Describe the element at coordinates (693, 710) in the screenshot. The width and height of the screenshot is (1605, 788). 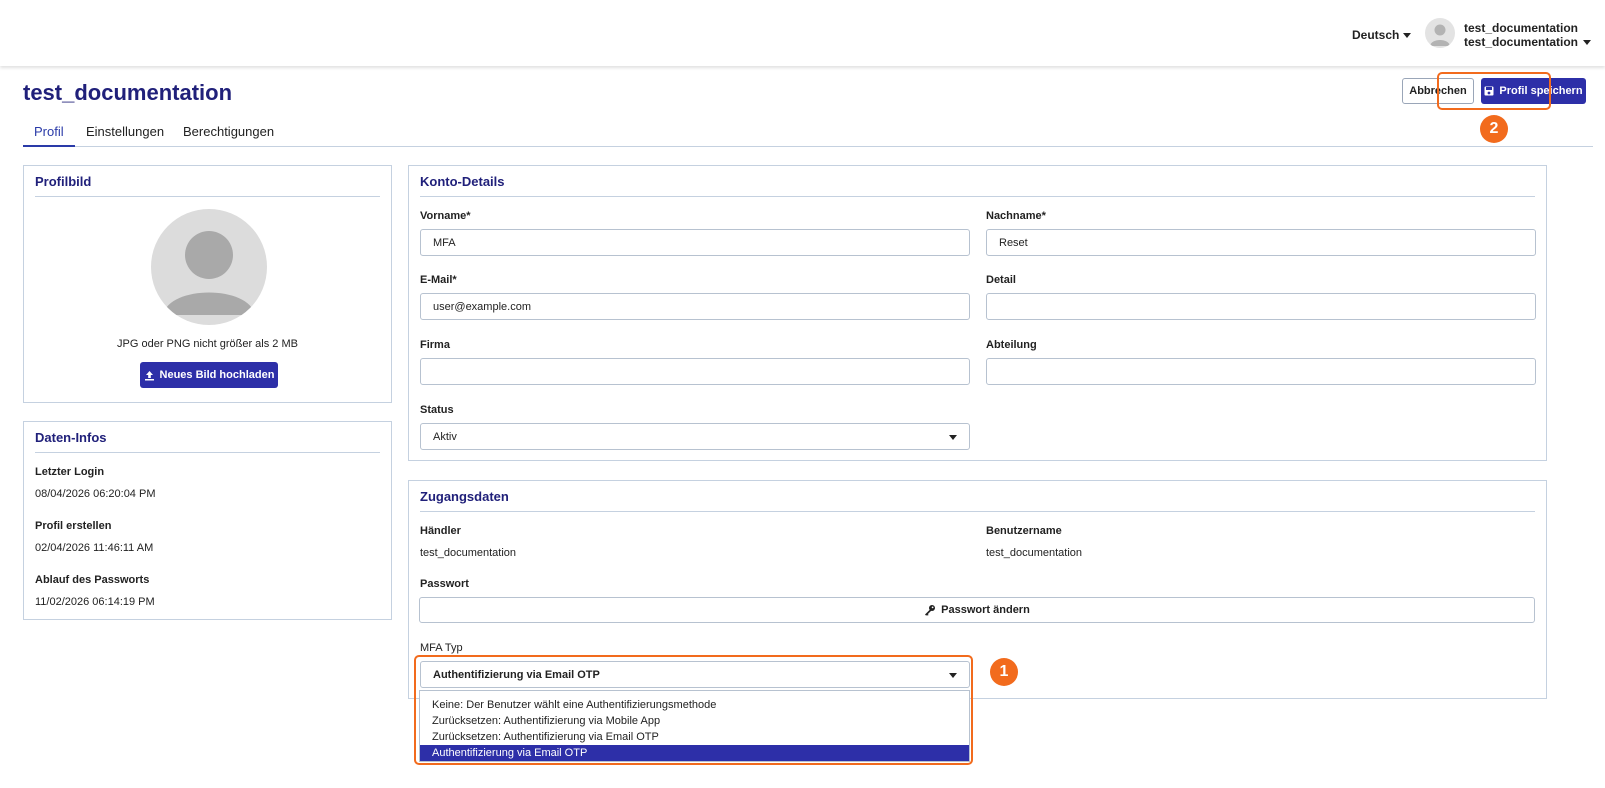
I see `highlight-mfa` at that location.